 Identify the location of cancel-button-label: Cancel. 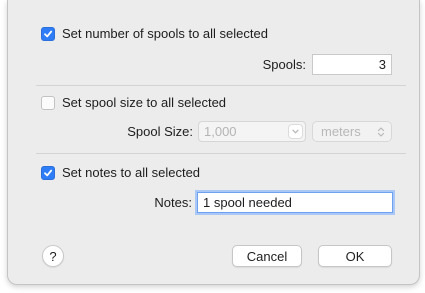
(267, 256).